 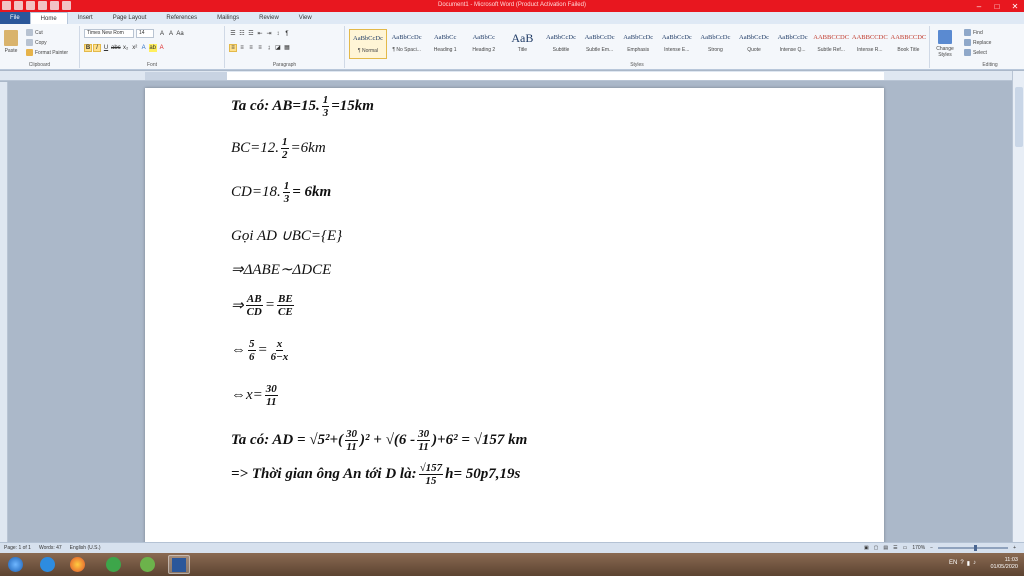 I want to click on style-name: Emphasis, so click(x=638, y=50).